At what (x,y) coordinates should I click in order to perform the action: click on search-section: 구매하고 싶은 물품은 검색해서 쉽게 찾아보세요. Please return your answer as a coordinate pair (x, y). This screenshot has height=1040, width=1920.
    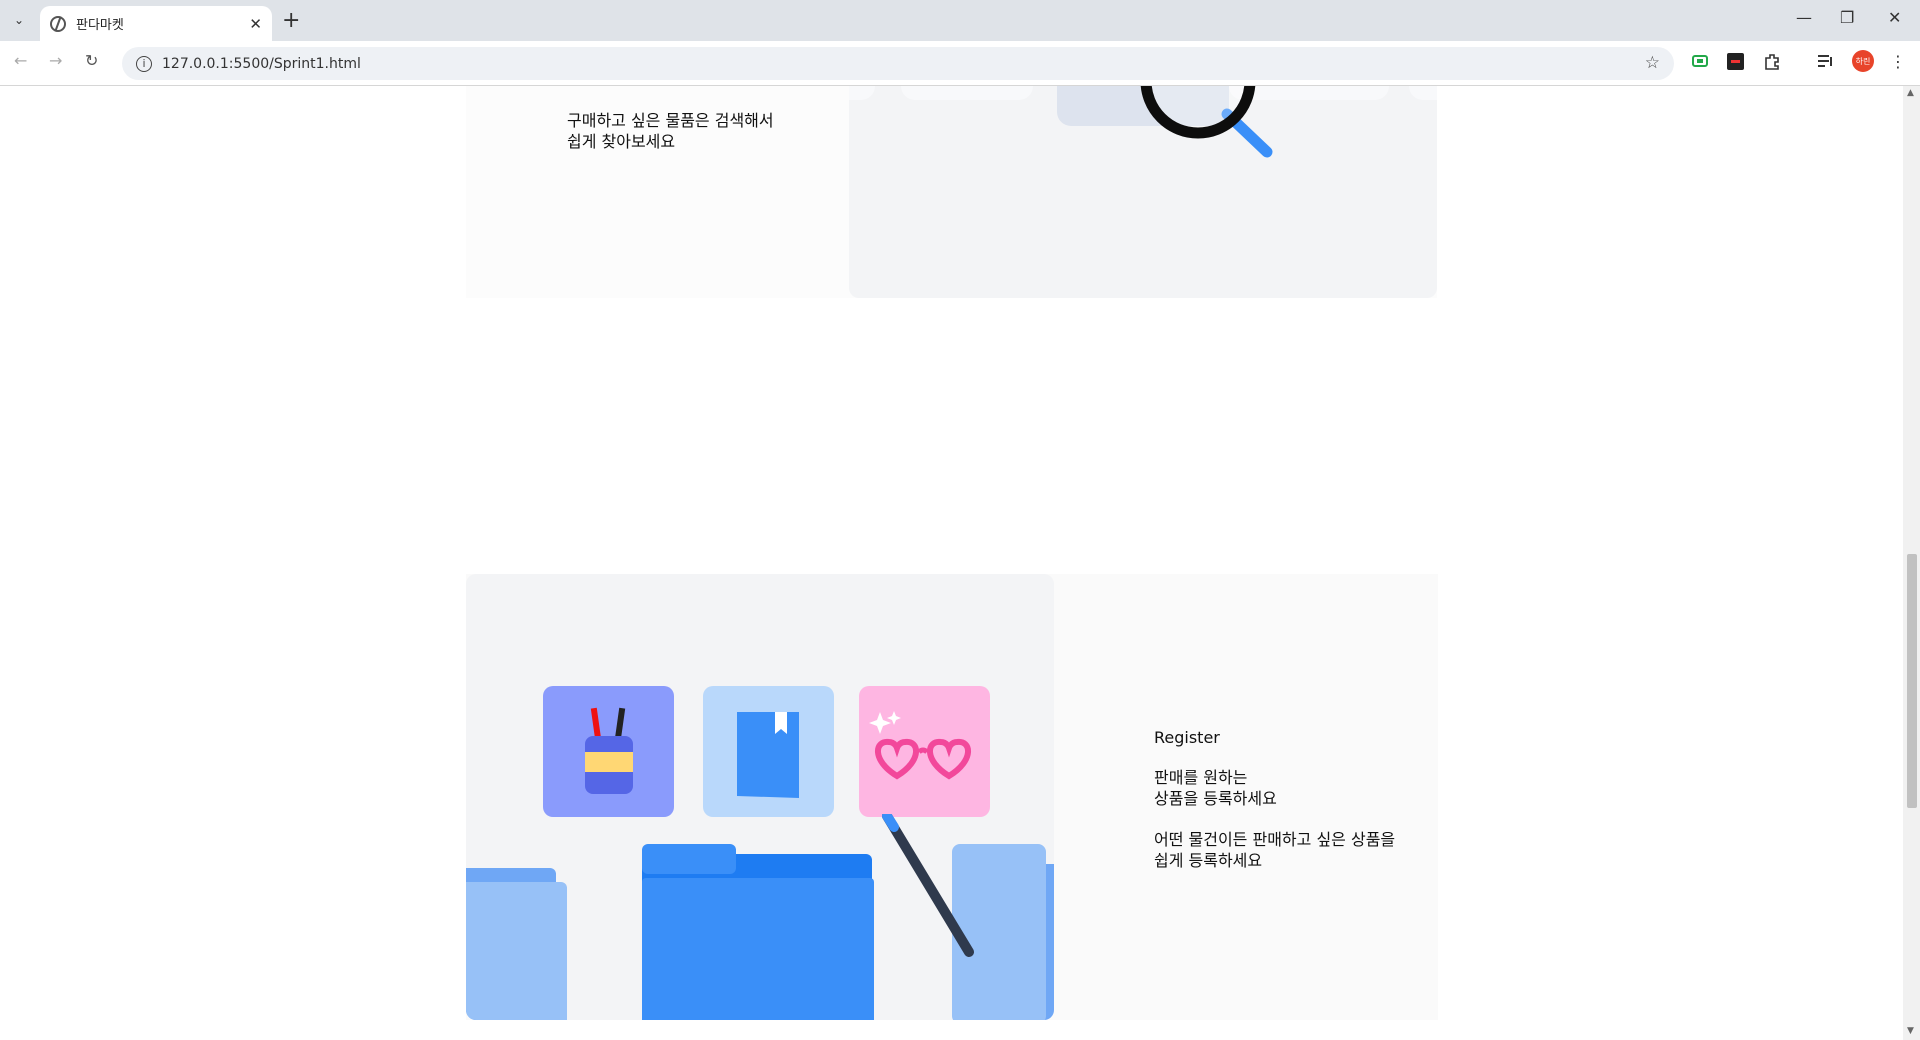
    Looking at the image, I should click on (951, 192).